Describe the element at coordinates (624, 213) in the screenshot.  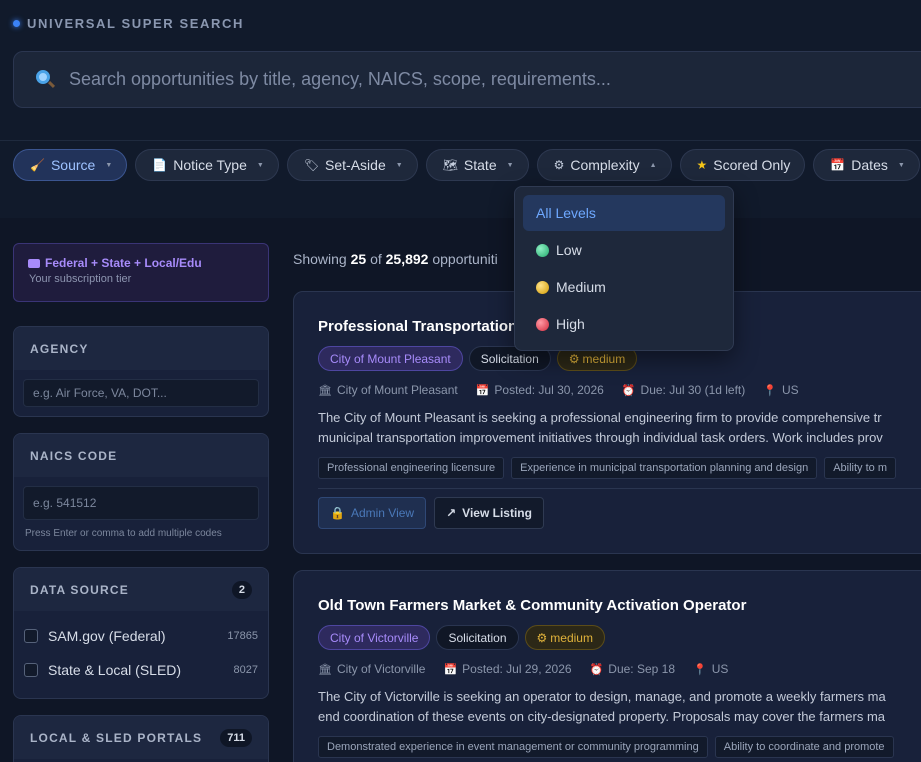
I see `dropdown-item-all-levels: All Levels` at that location.